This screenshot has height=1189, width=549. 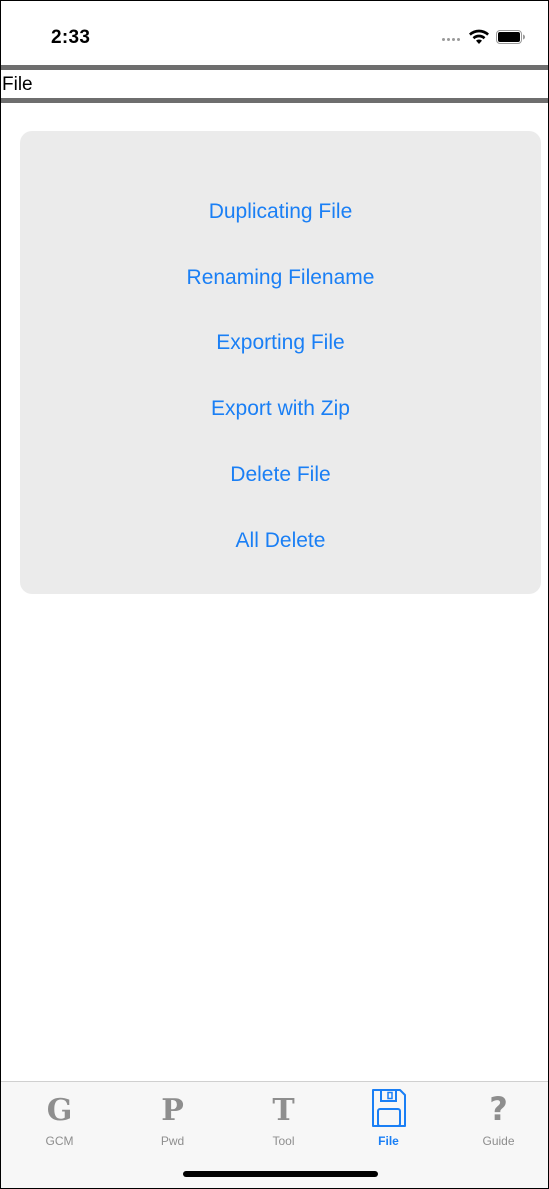 I want to click on status-icons, so click(x=484, y=39).